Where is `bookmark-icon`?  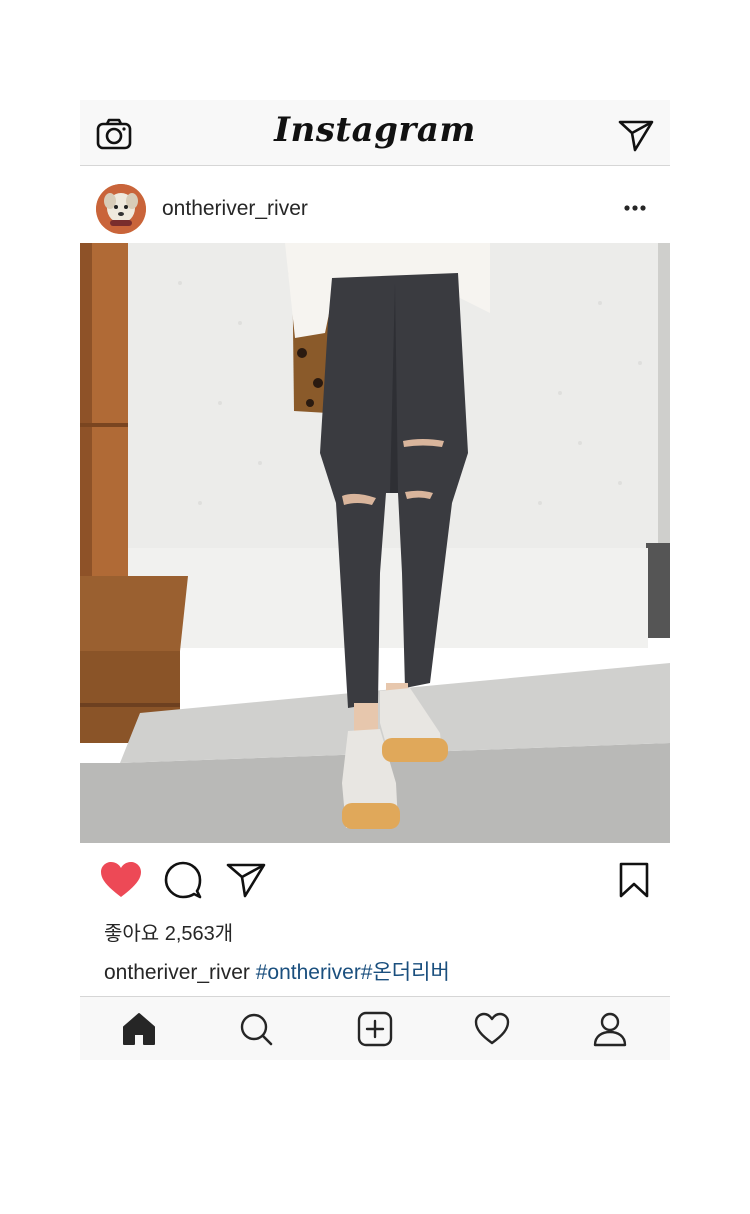
bookmark-icon is located at coordinates (634, 880).